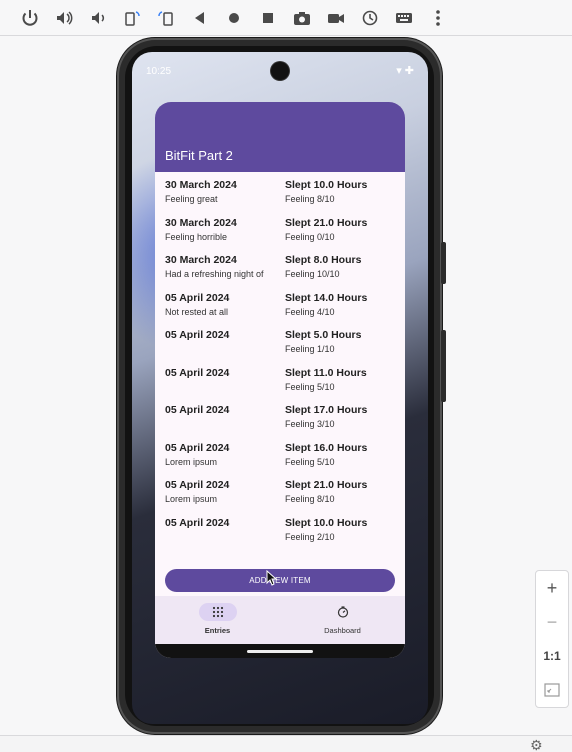  I want to click on power-side-button, so click(443, 366).